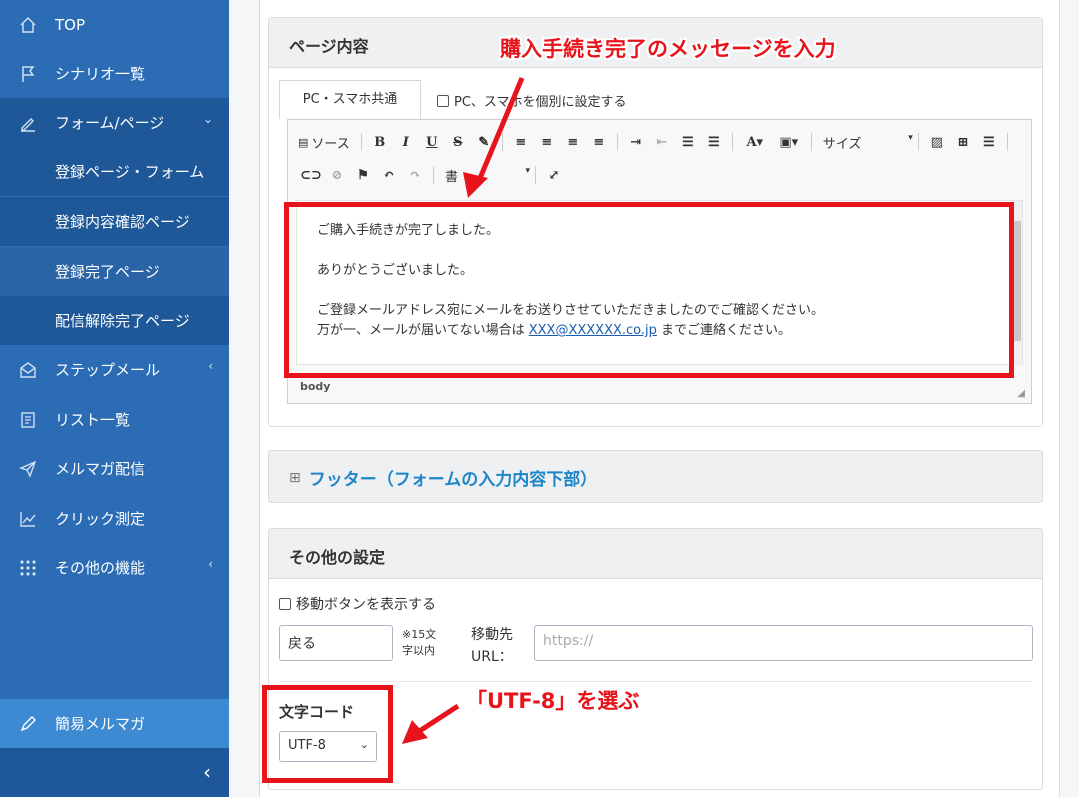 The image size is (1079, 797). What do you see at coordinates (937, 142) in the screenshot?
I see `image-icon: ▨` at bounding box center [937, 142].